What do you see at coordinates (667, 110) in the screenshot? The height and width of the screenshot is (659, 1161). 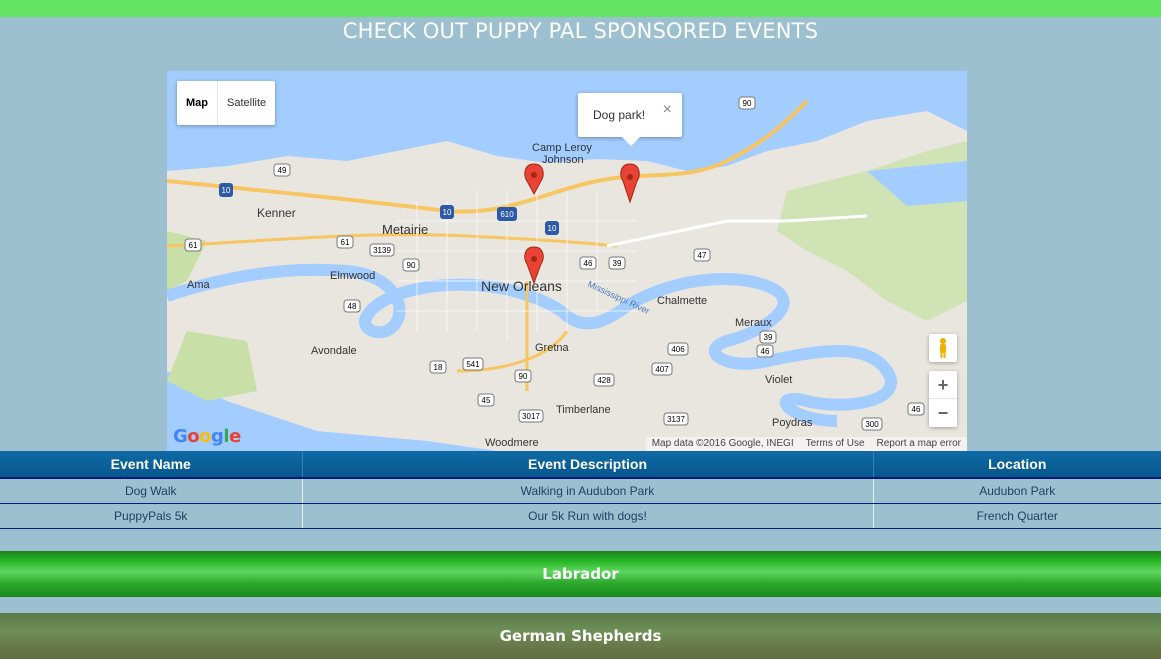 I see `close-icon: ×` at bounding box center [667, 110].